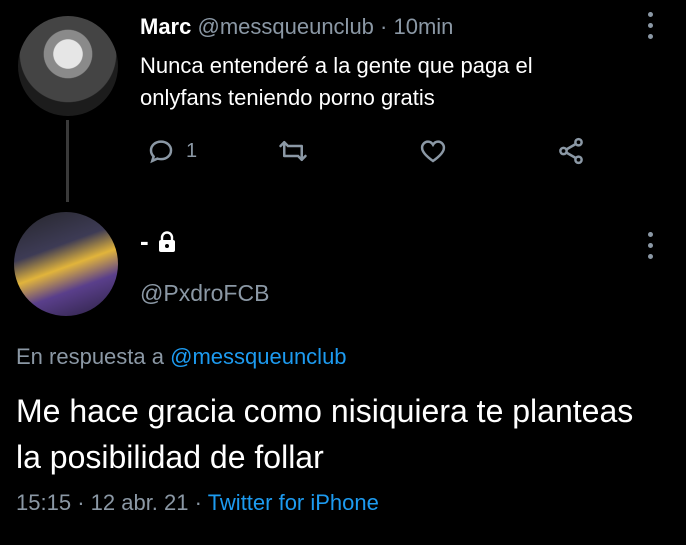 The height and width of the screenshot is (545, 686). I want to click on tweet-timestamp: 15:15, so click(43, 502).